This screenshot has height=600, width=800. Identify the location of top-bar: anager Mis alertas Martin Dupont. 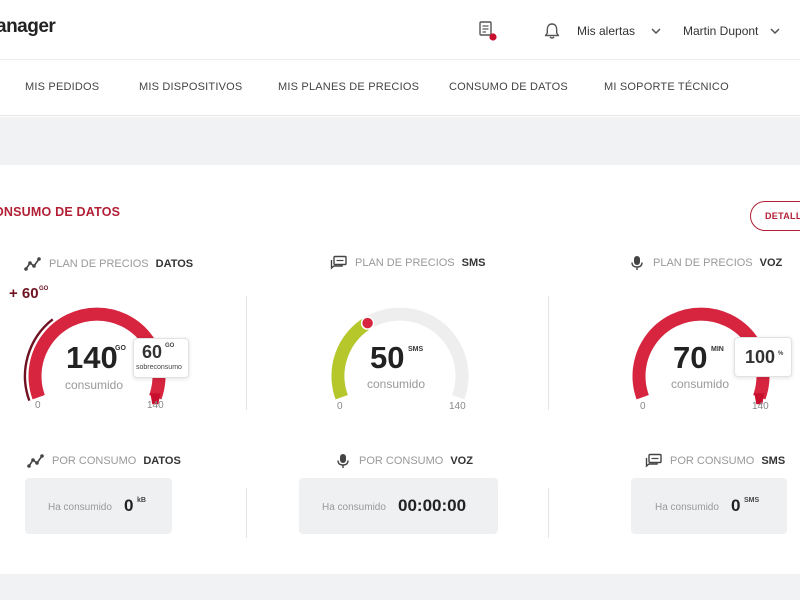
(400, 30).